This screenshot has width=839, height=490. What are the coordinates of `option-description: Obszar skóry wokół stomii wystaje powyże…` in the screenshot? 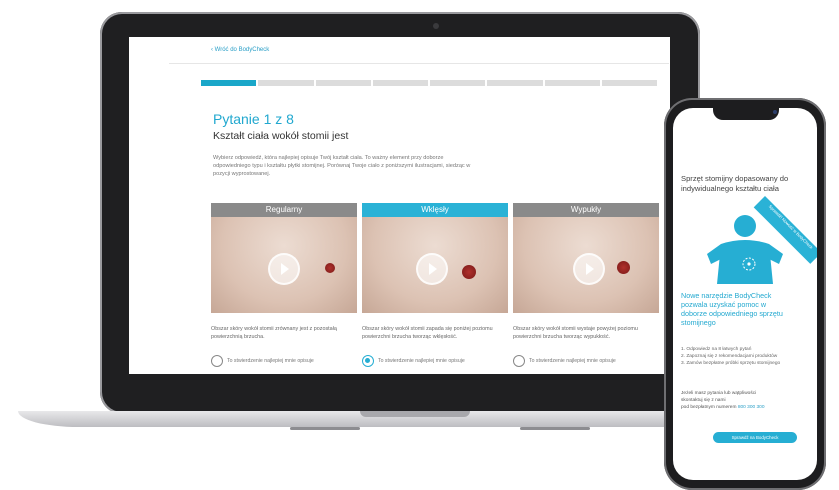 It's located at (575, 333).